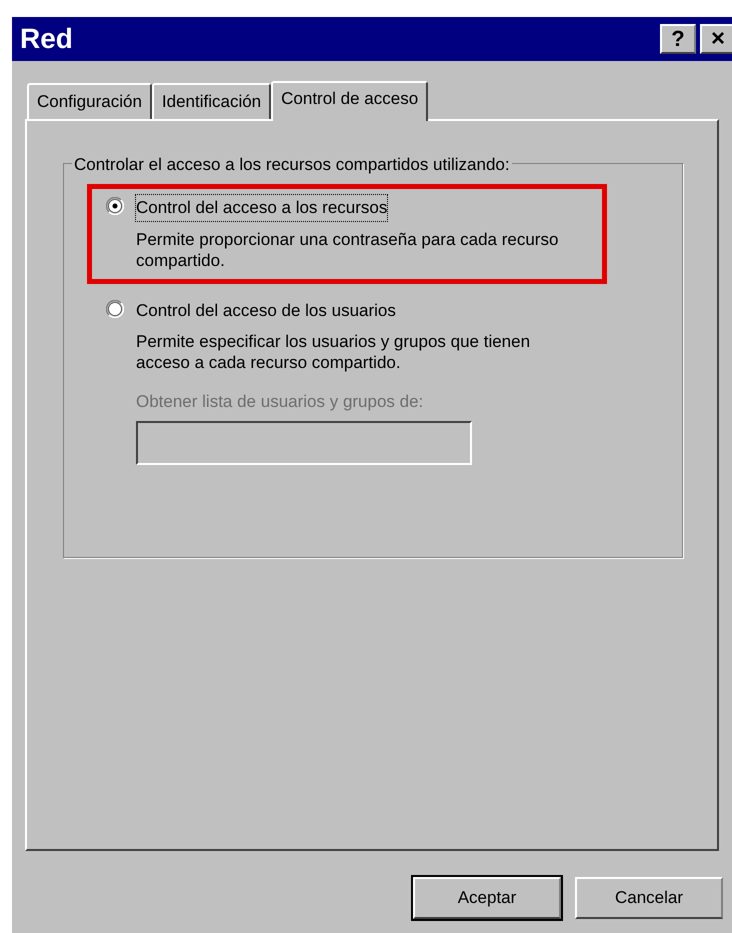  What do you see at coordinates (348, 249) in the screenshot?
I see `option-description: Permite proporcionar una contraseña para cada recurso compartido.` at bounding box center [348, 249].